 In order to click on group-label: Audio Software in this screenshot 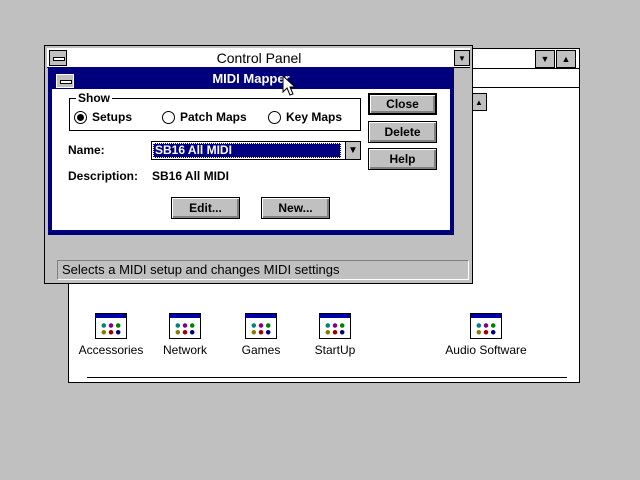, I will do `click(486, 350)`.